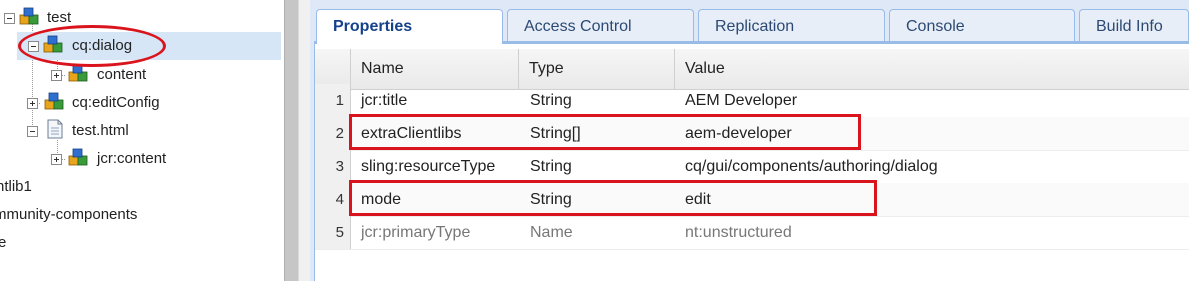  What do you see at coordinates (122, 74) in the screenshot?
I see `tree-node-label: content` at bounding box center [122, 74].